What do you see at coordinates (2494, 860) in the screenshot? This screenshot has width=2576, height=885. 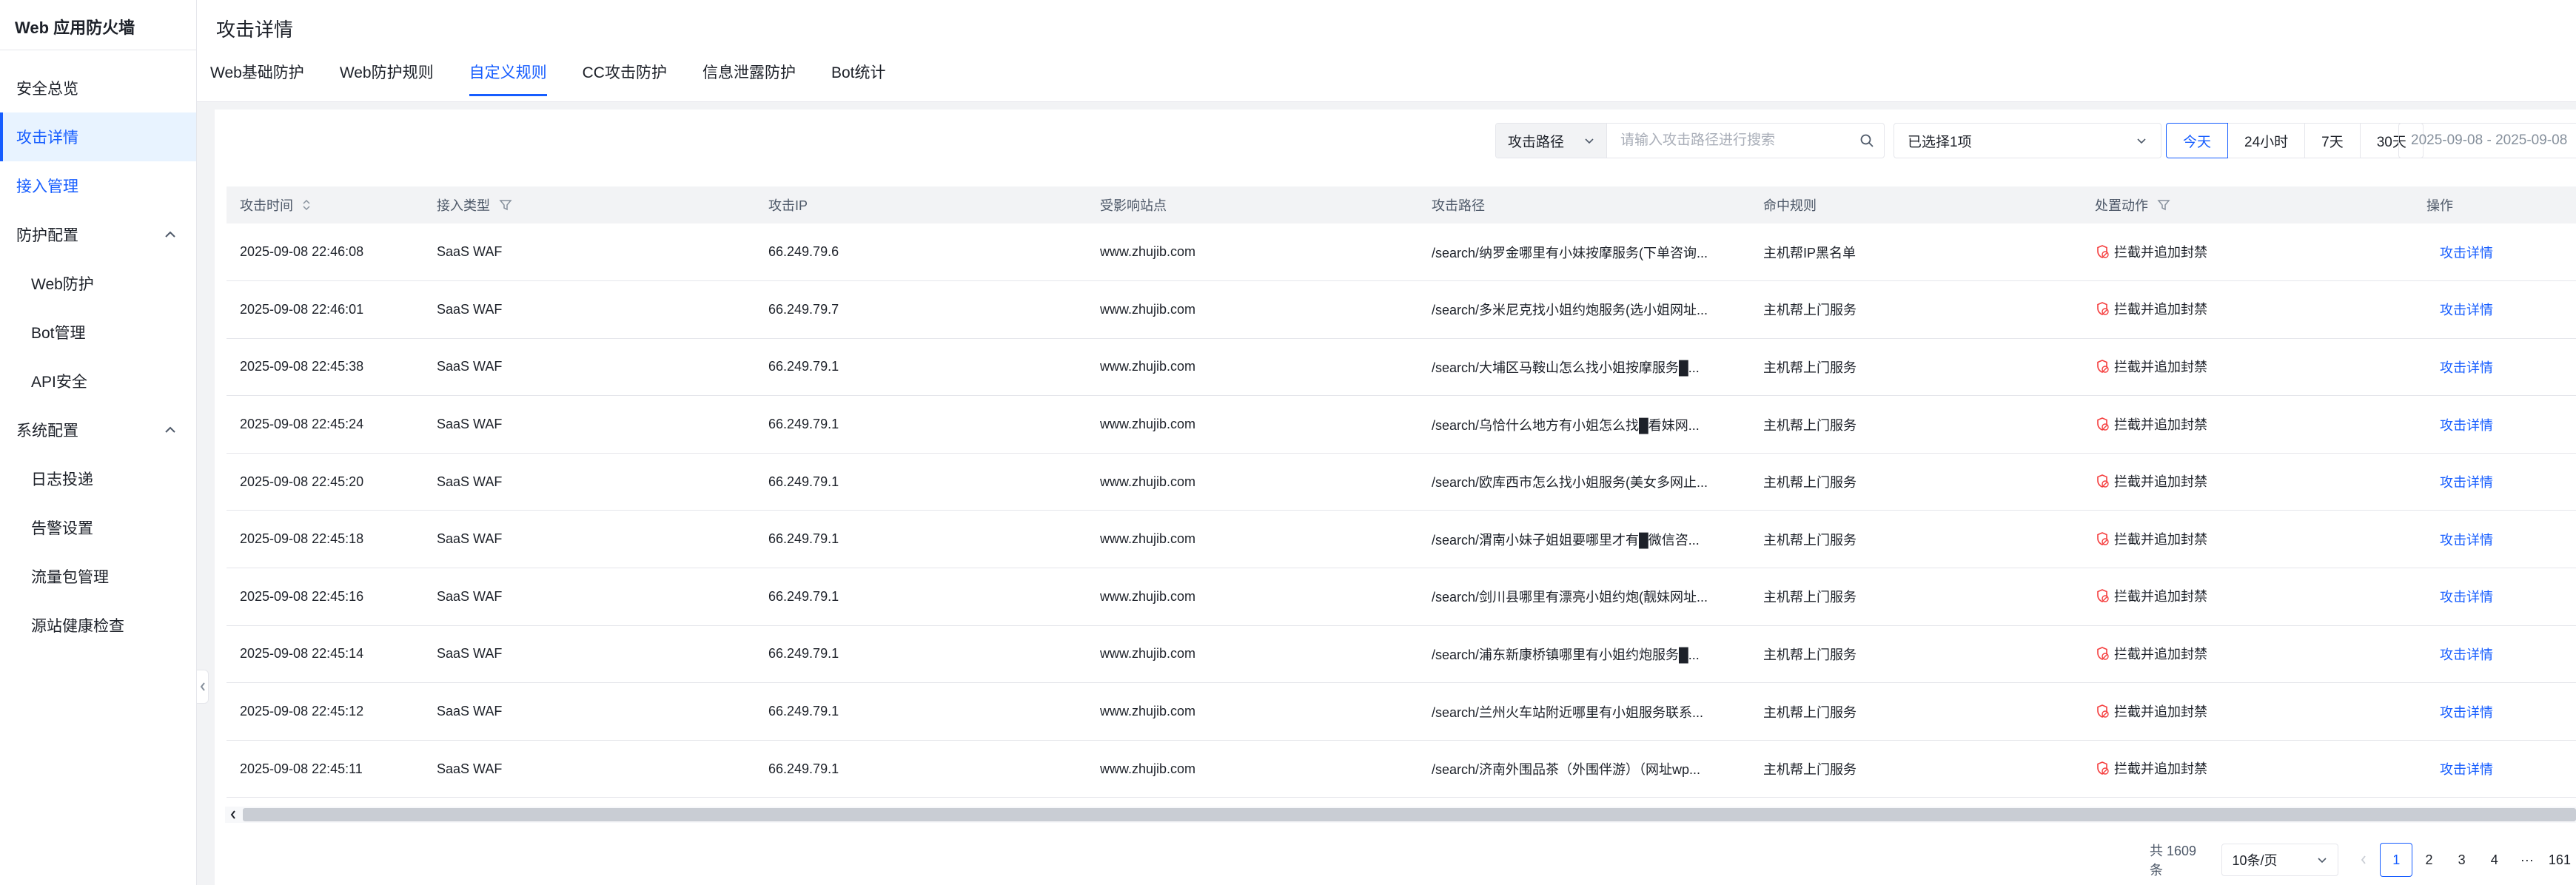 I see `page-button-4: 4` at bounding box center [2494, 860].